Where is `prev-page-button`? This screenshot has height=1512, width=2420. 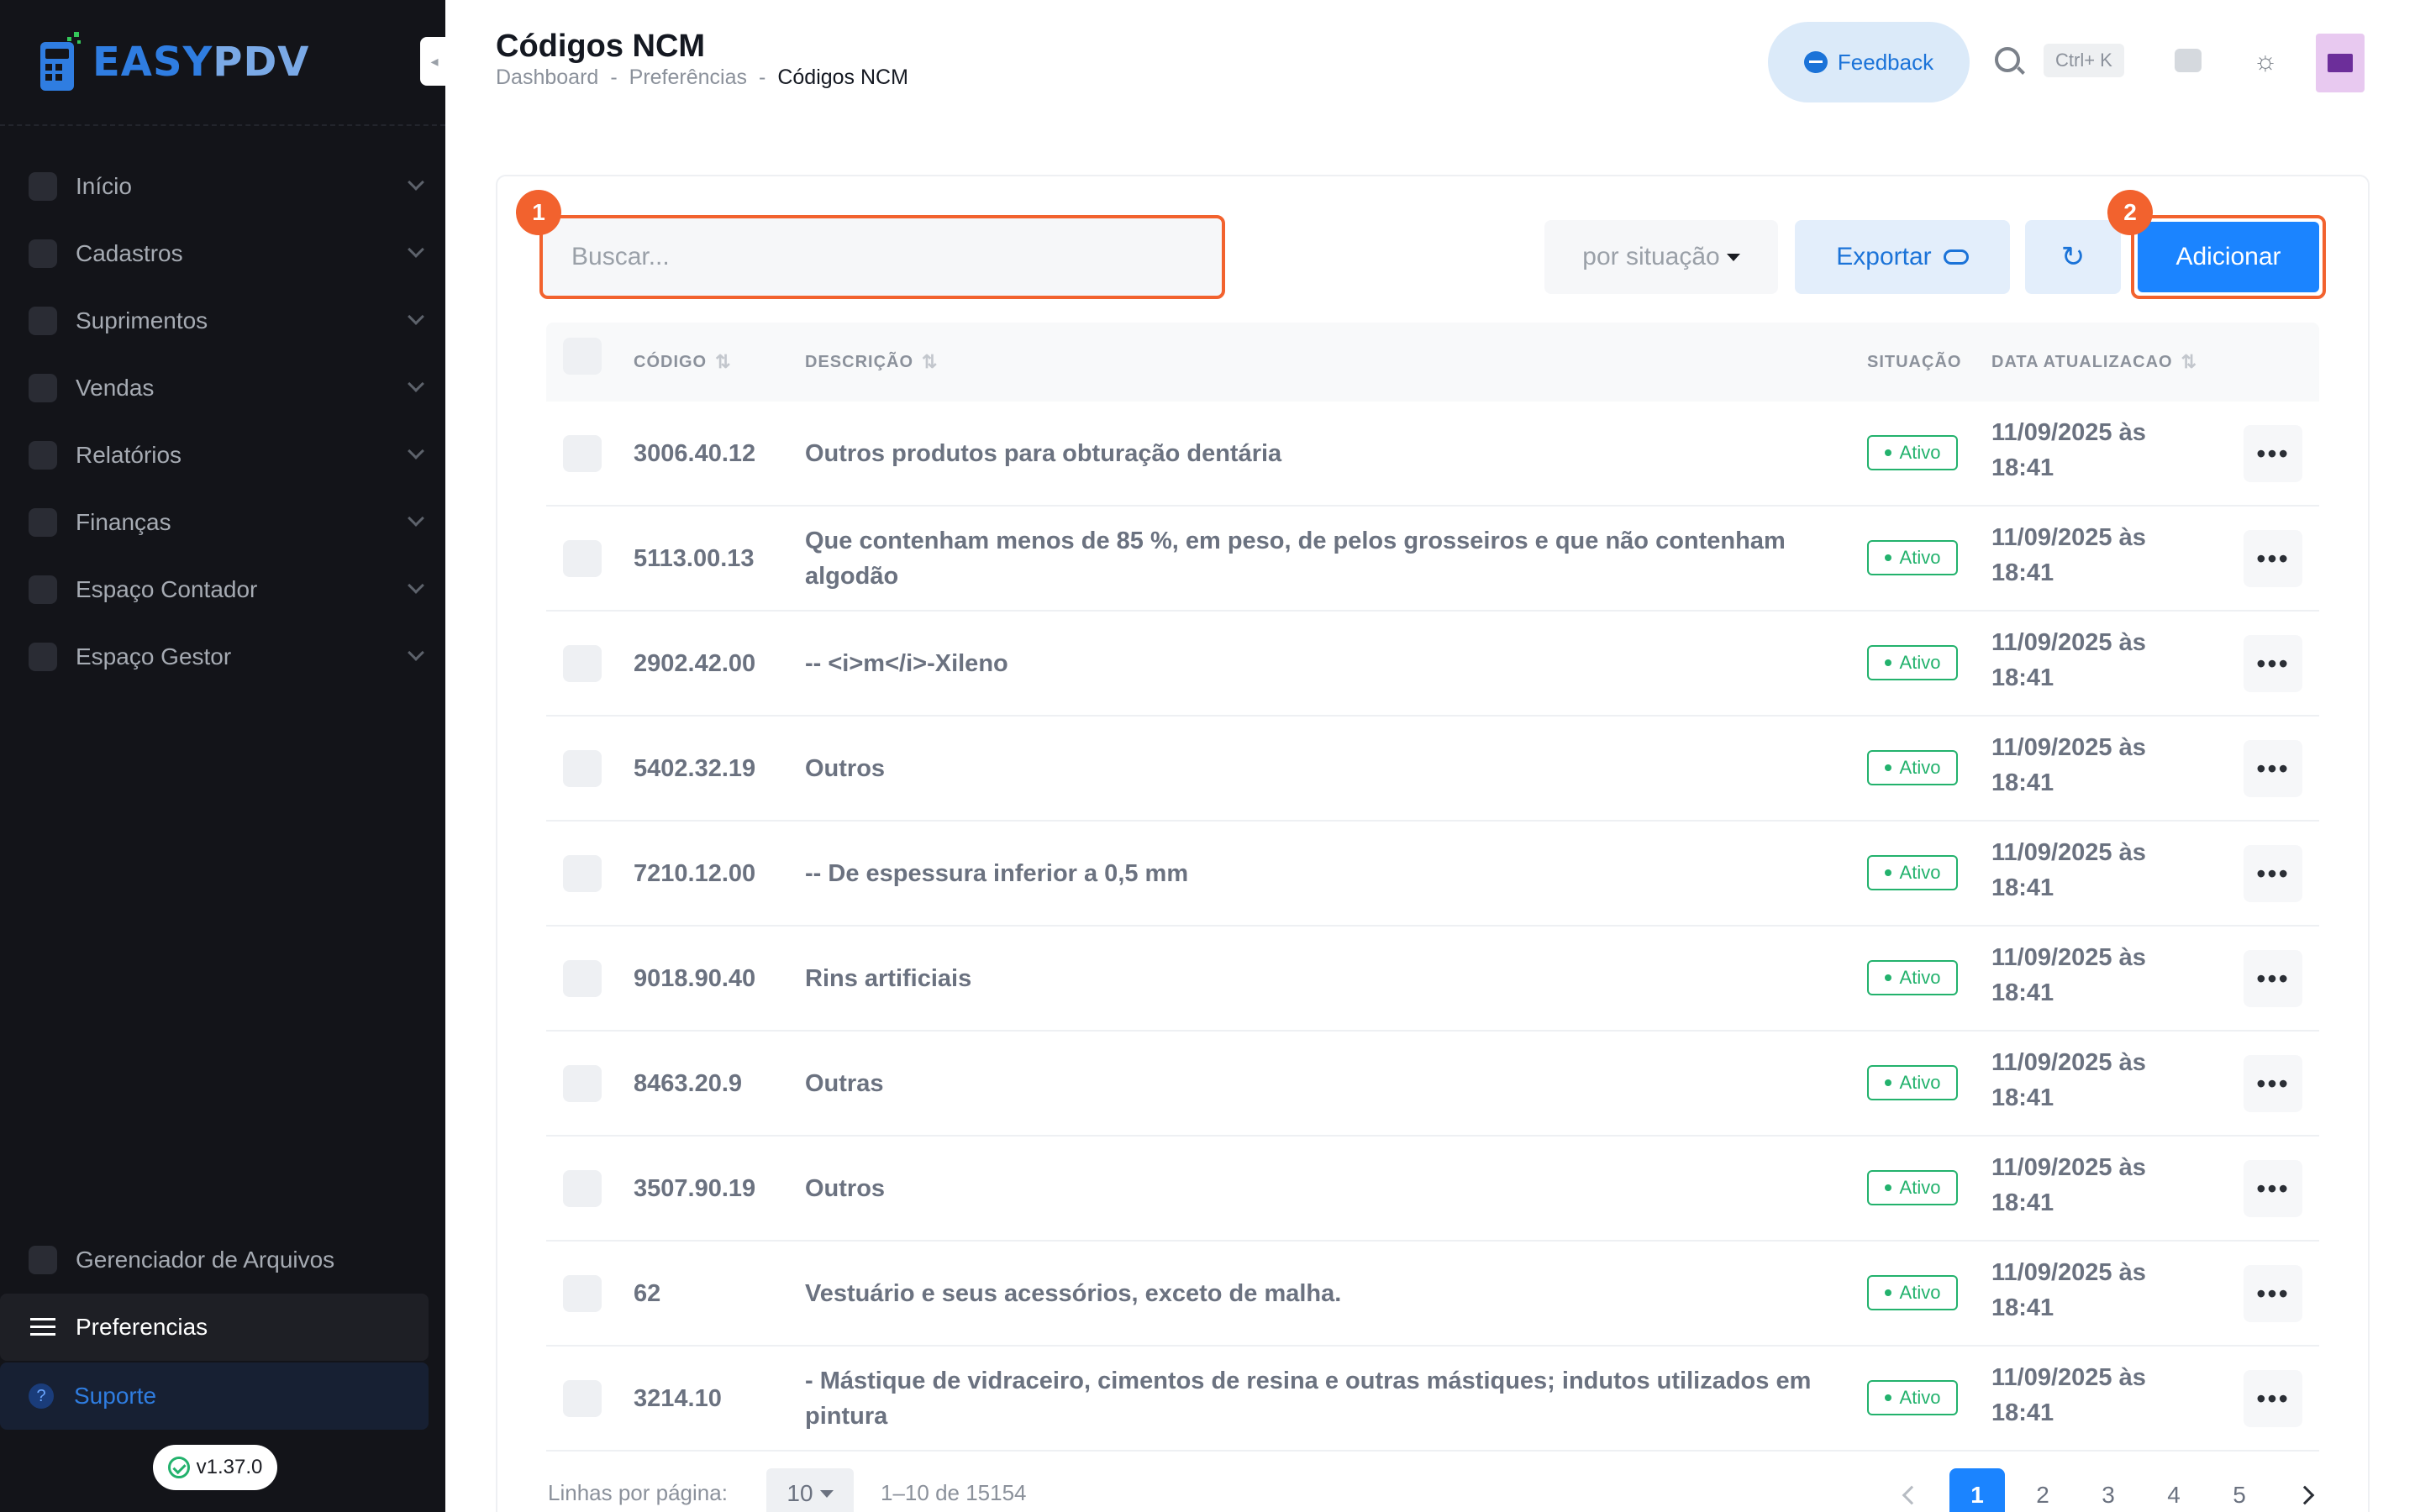 prev-page-button is located at coordinates (1912, 1490).